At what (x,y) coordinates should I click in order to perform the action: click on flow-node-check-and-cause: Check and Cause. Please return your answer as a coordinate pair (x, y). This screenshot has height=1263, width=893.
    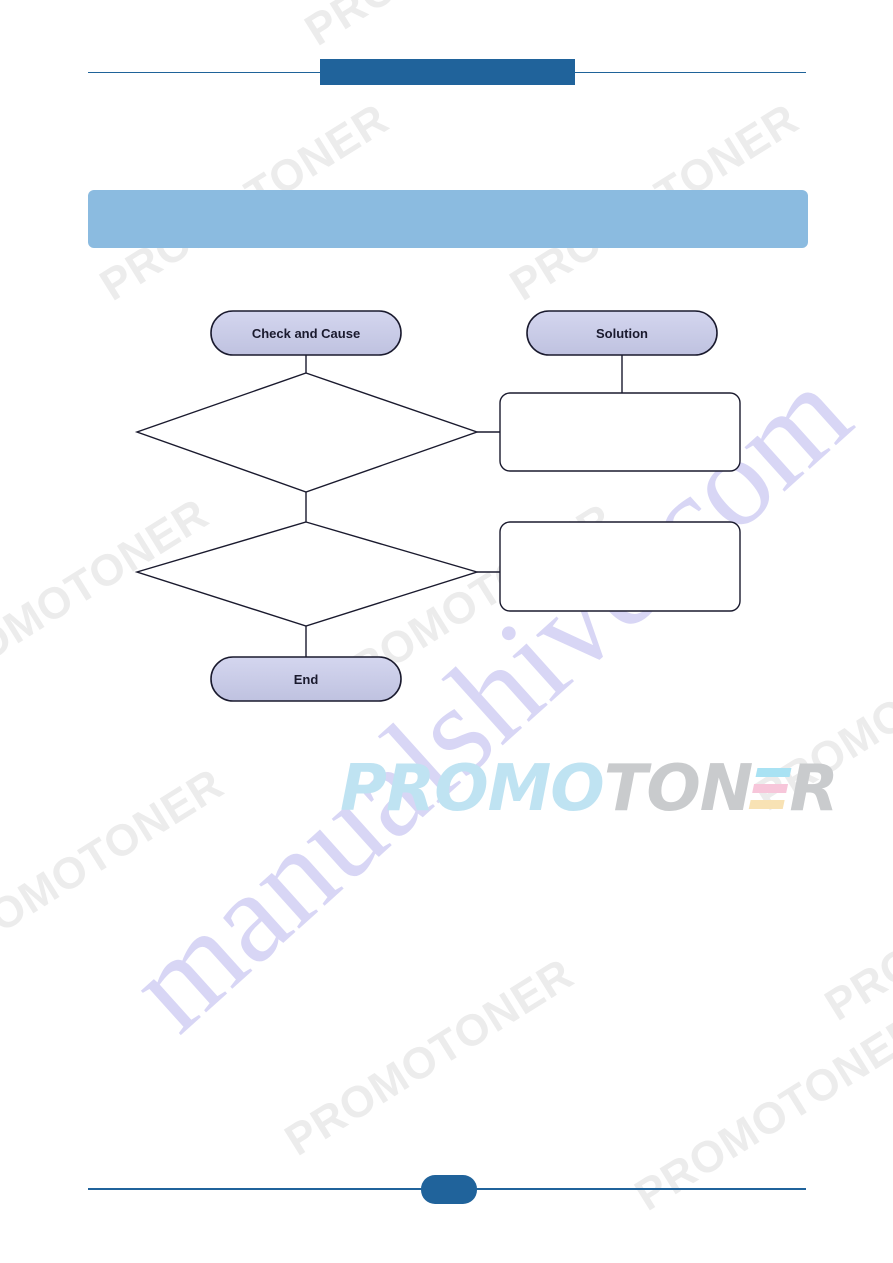
    Looking at the image, I should click on (306, 333).